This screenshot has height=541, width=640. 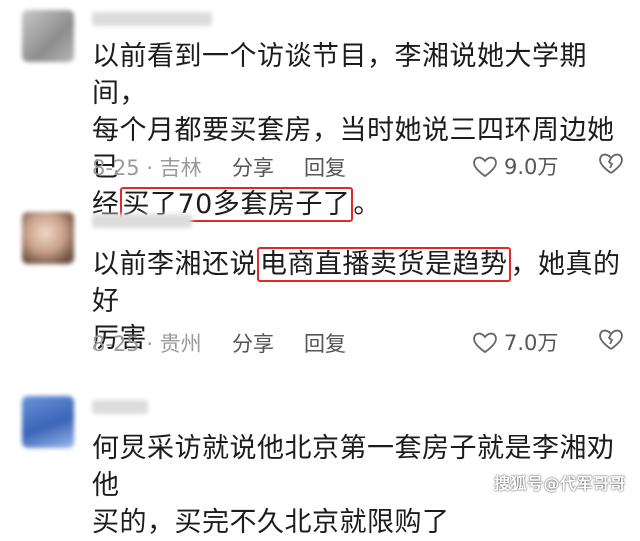 What do you see at coordinates (358, 344) in the screenshot?
I see `comment-meta: 8-25 · 贵州 分享 回复 7.0万` at bounding box center [358, 344].